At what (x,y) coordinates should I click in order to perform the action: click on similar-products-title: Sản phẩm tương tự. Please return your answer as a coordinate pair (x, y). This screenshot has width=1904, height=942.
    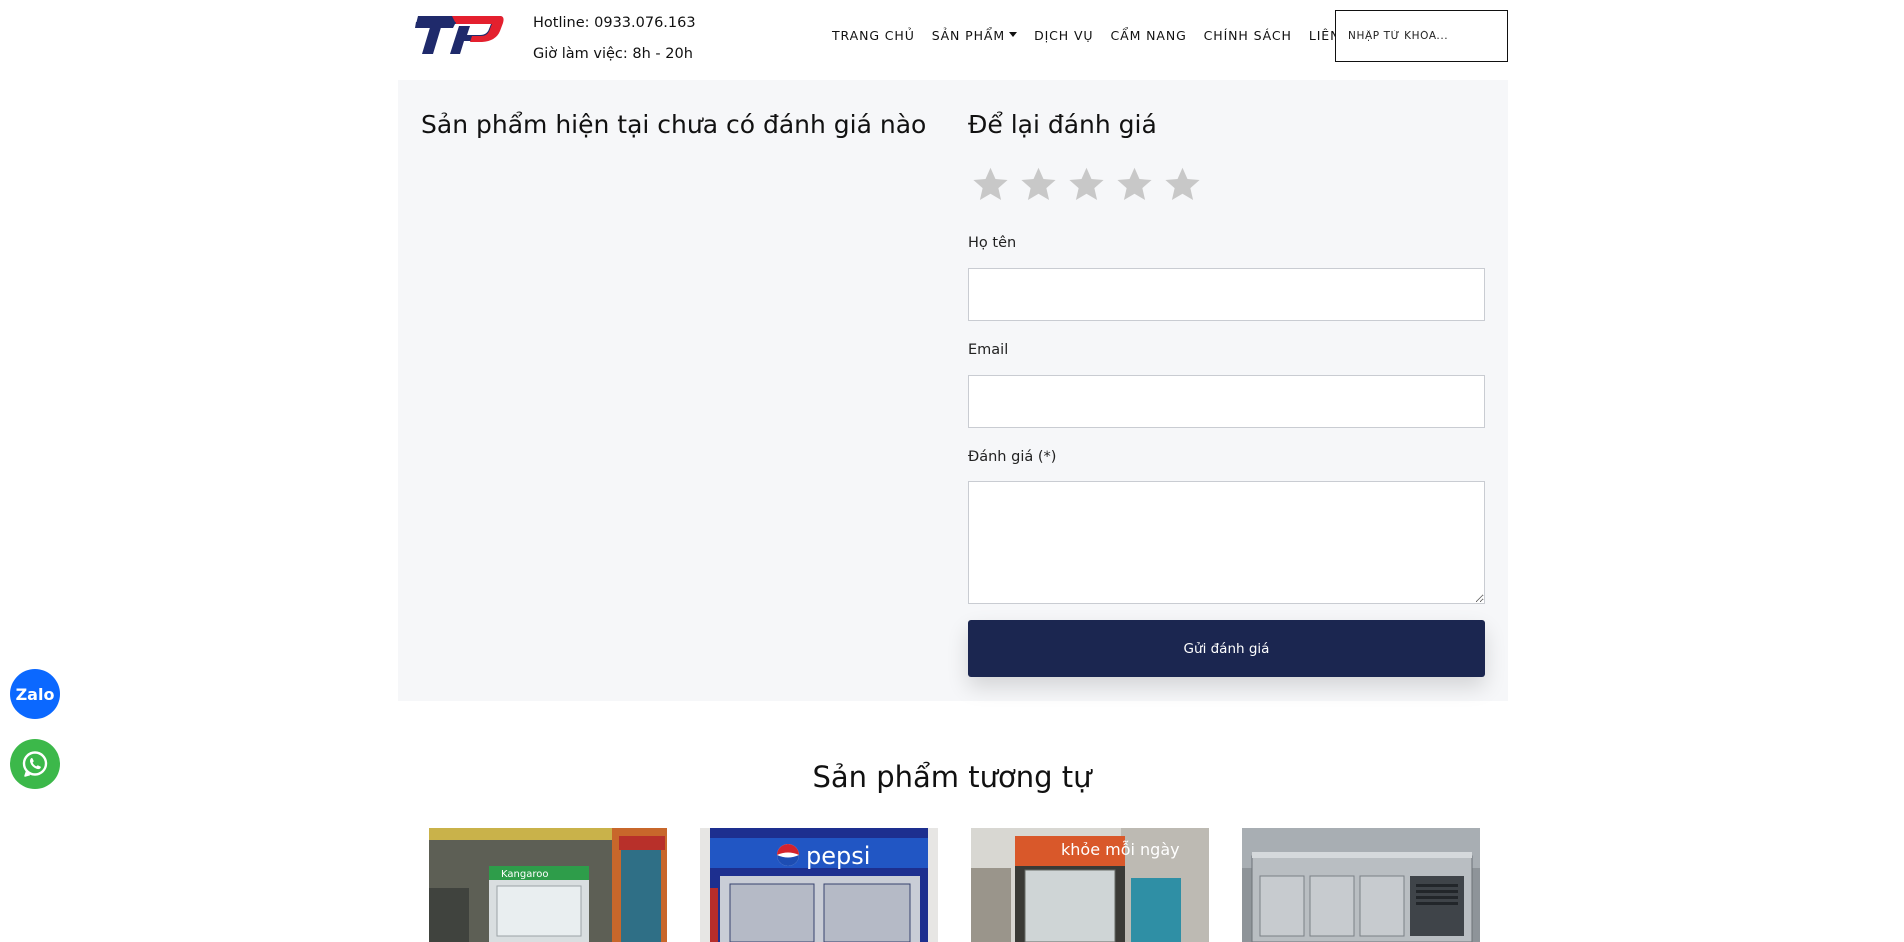
    Looking at the image, I should click on (952, 777).